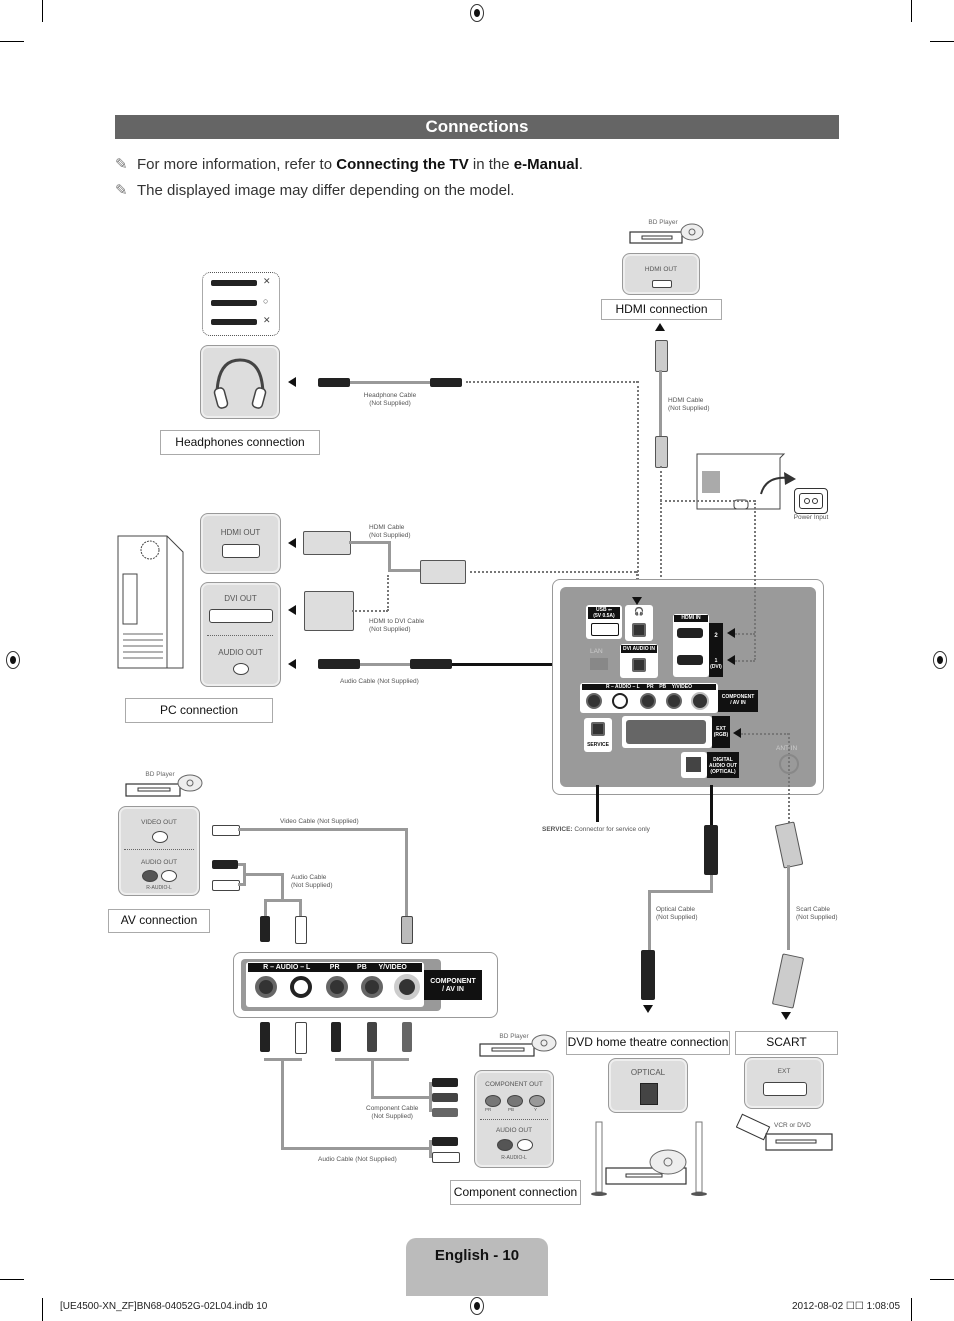  I want to click on hdmi-2-port, so click(690, 633).